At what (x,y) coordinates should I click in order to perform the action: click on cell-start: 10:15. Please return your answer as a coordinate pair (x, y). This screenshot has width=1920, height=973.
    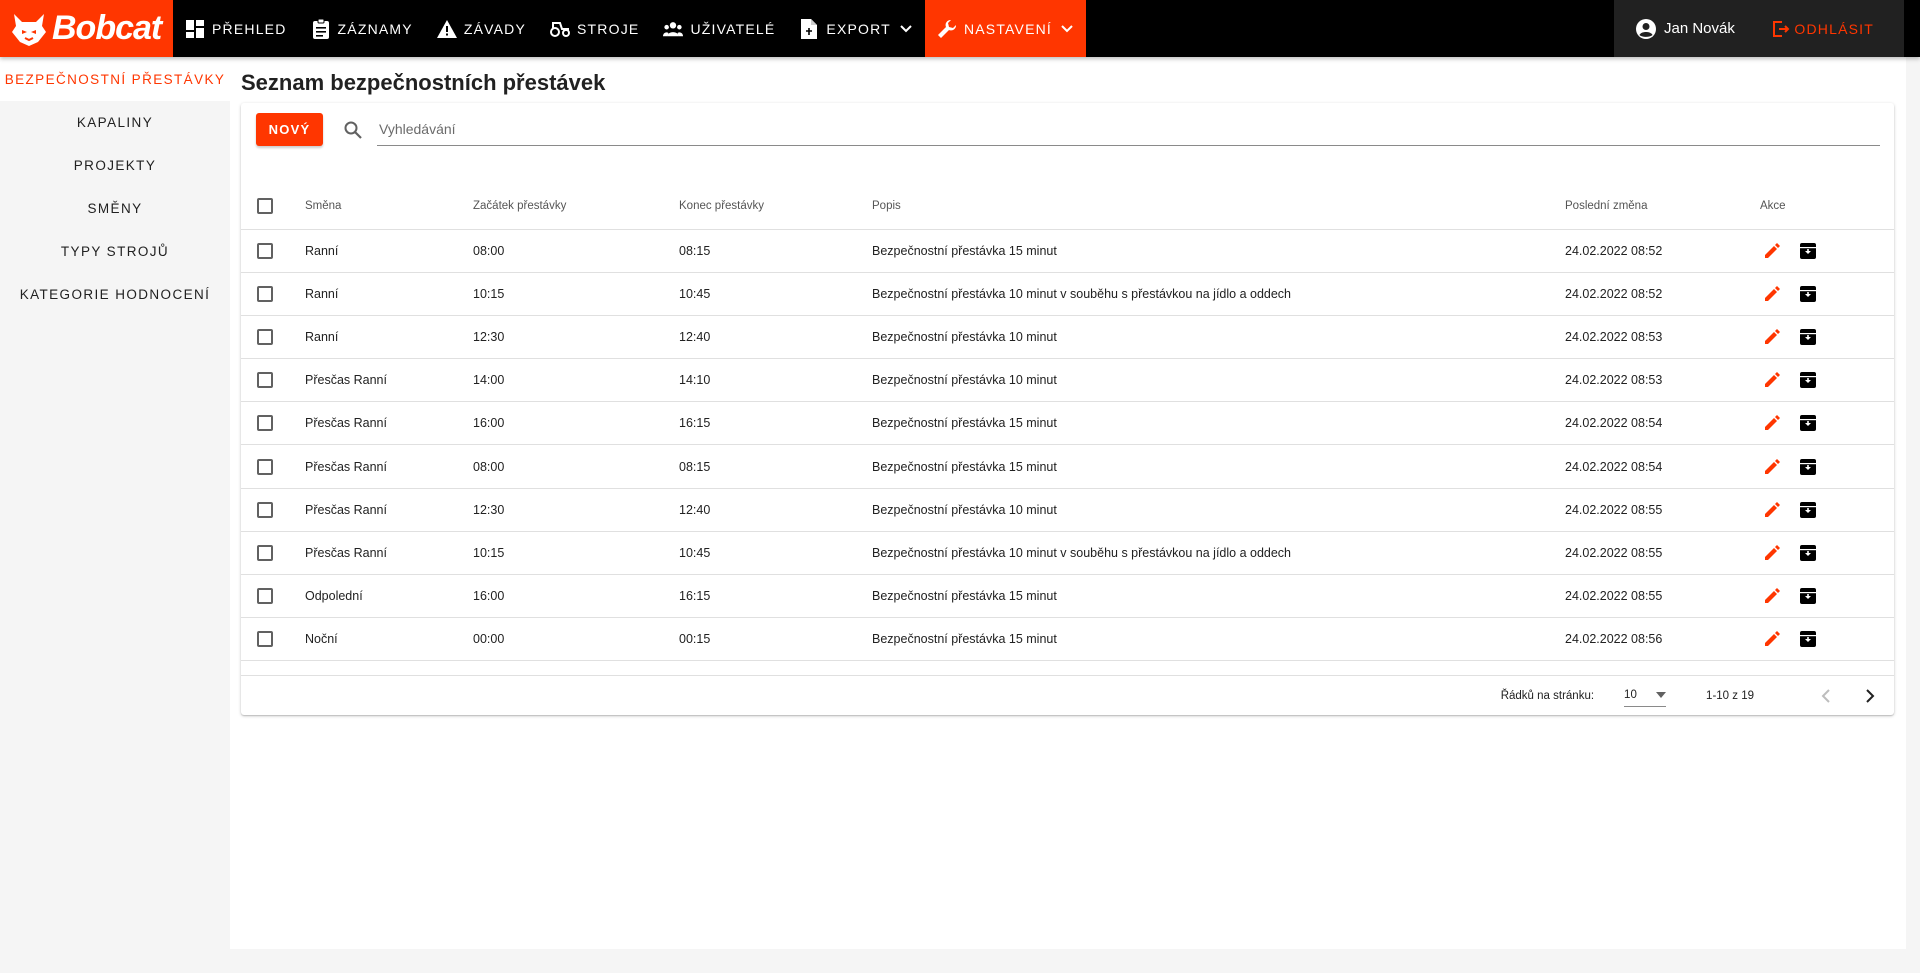
    Looking at the image, I should click on (576, 294).